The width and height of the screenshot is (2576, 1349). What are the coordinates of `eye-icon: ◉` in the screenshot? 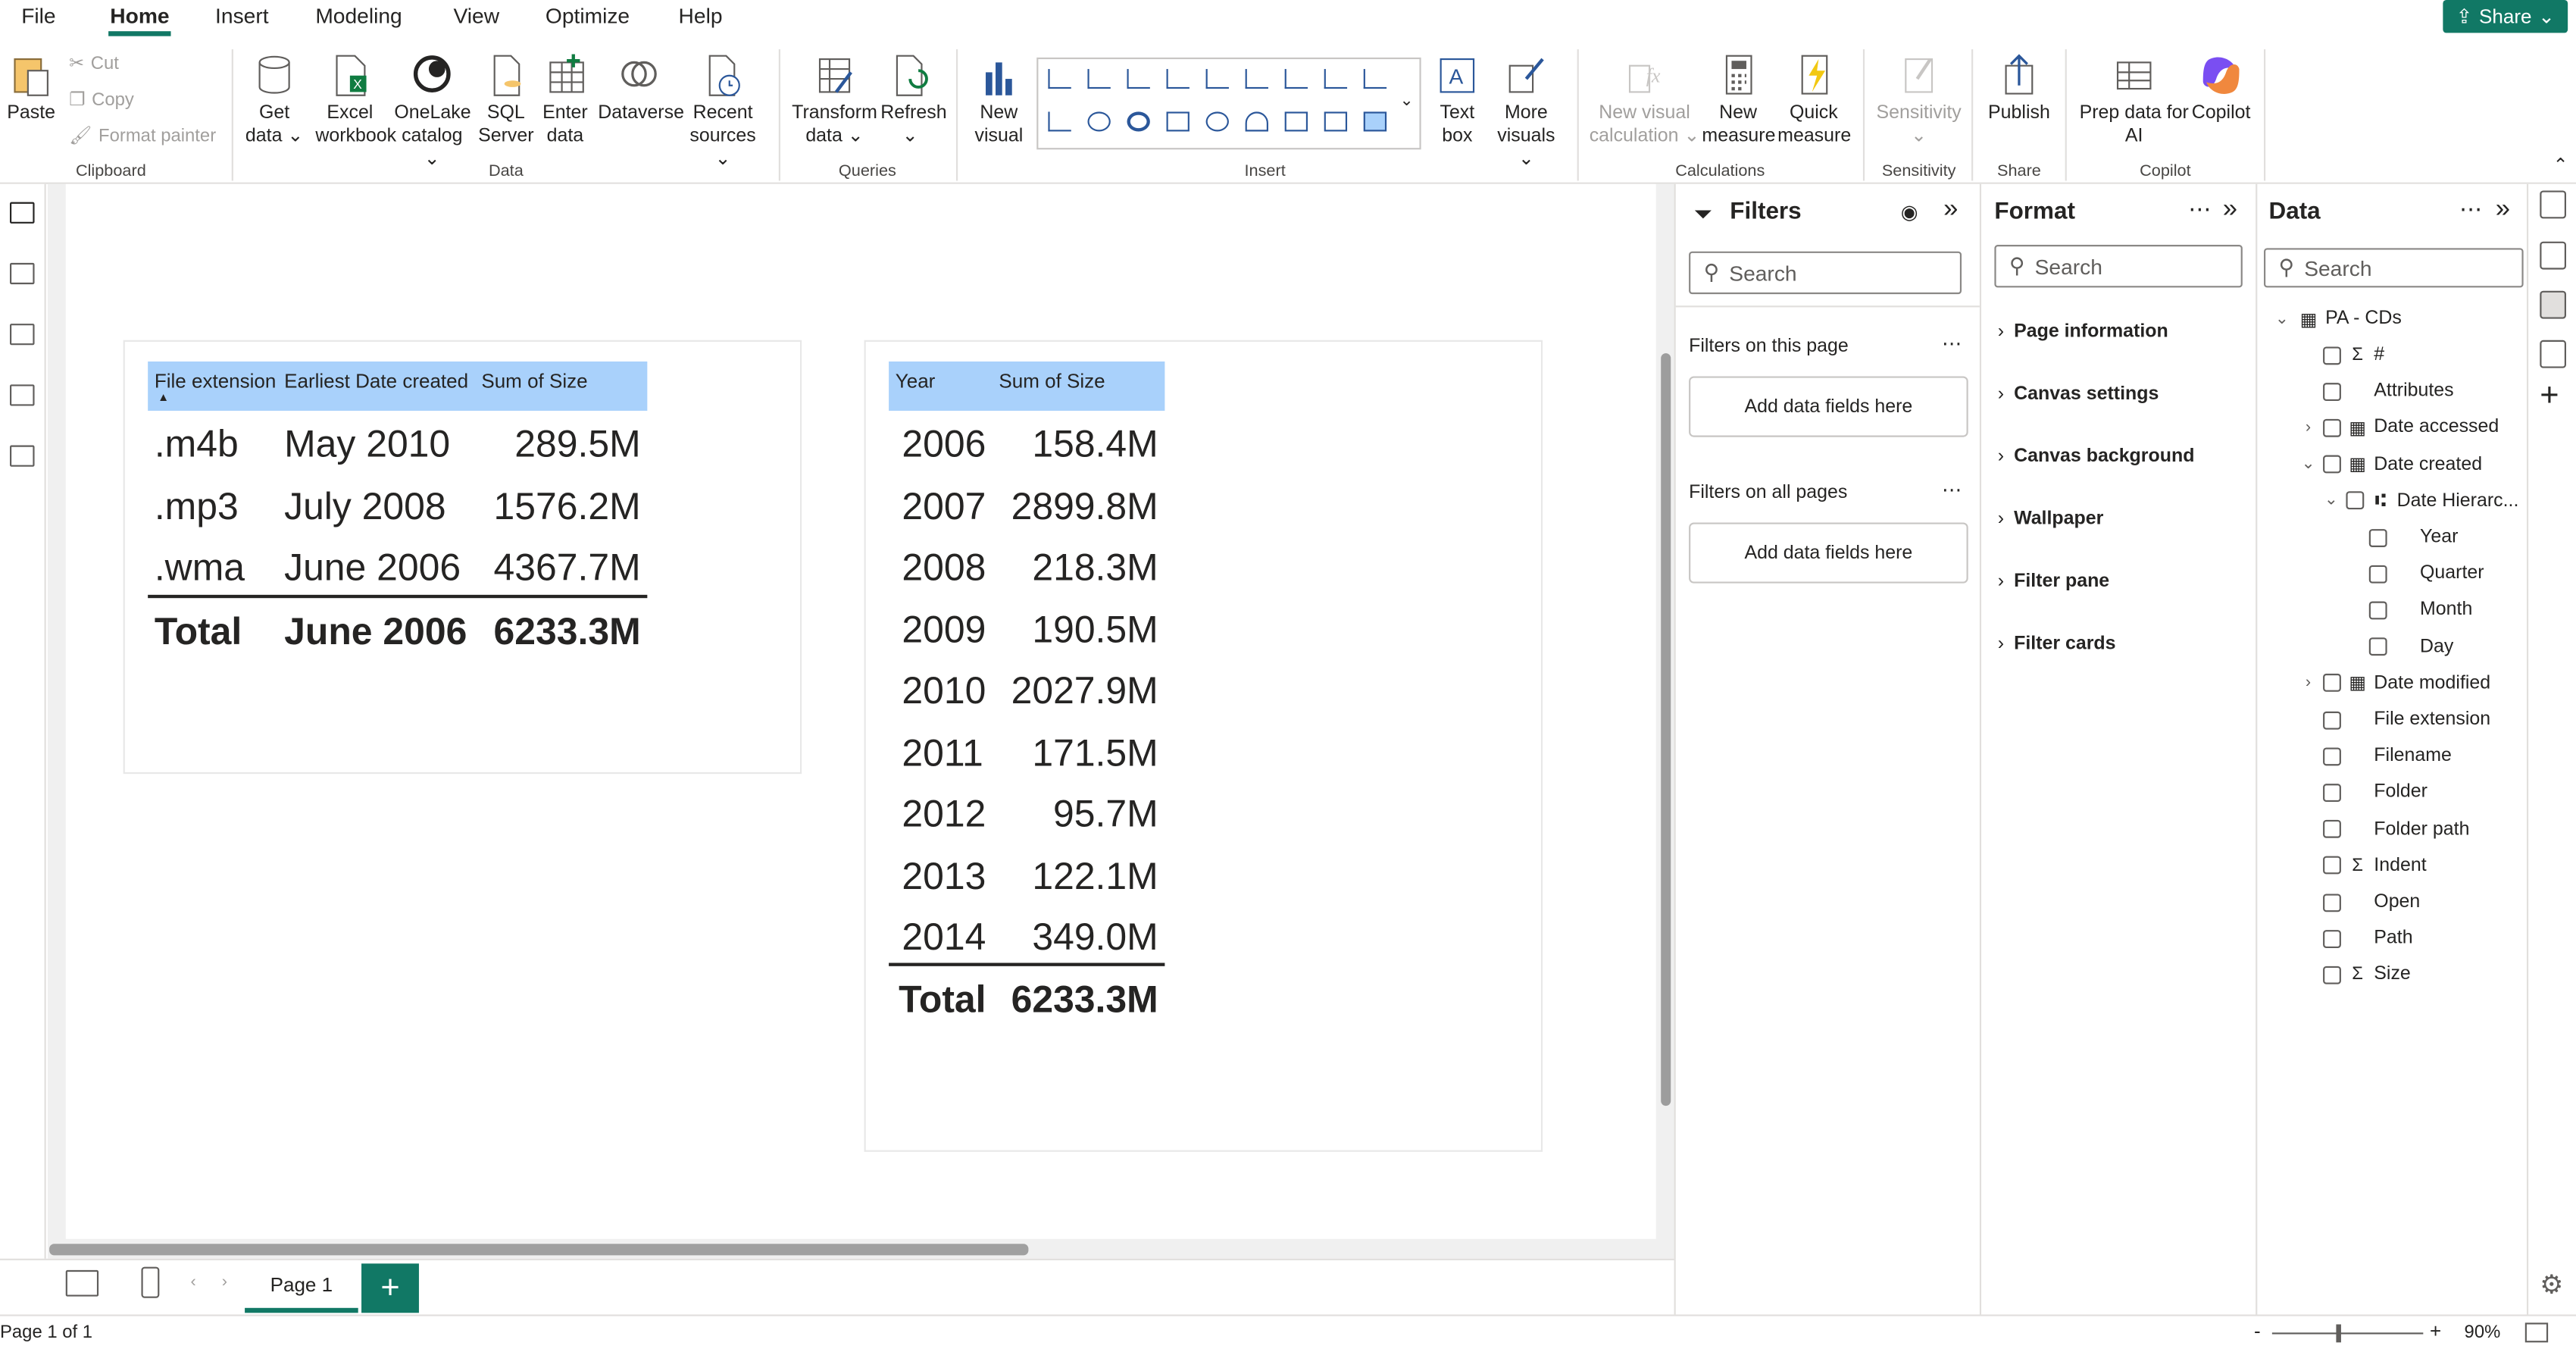 It's located at (1909, 213).